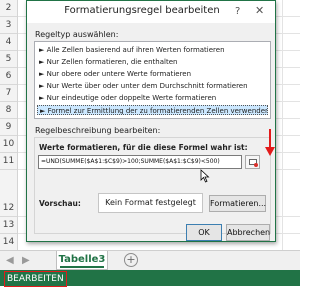 The image size is (320, 287). What do you see at coordinates (131, 260) in the screenshot?
I see `add-sheet-button: +` at bounding box center [131, 260].